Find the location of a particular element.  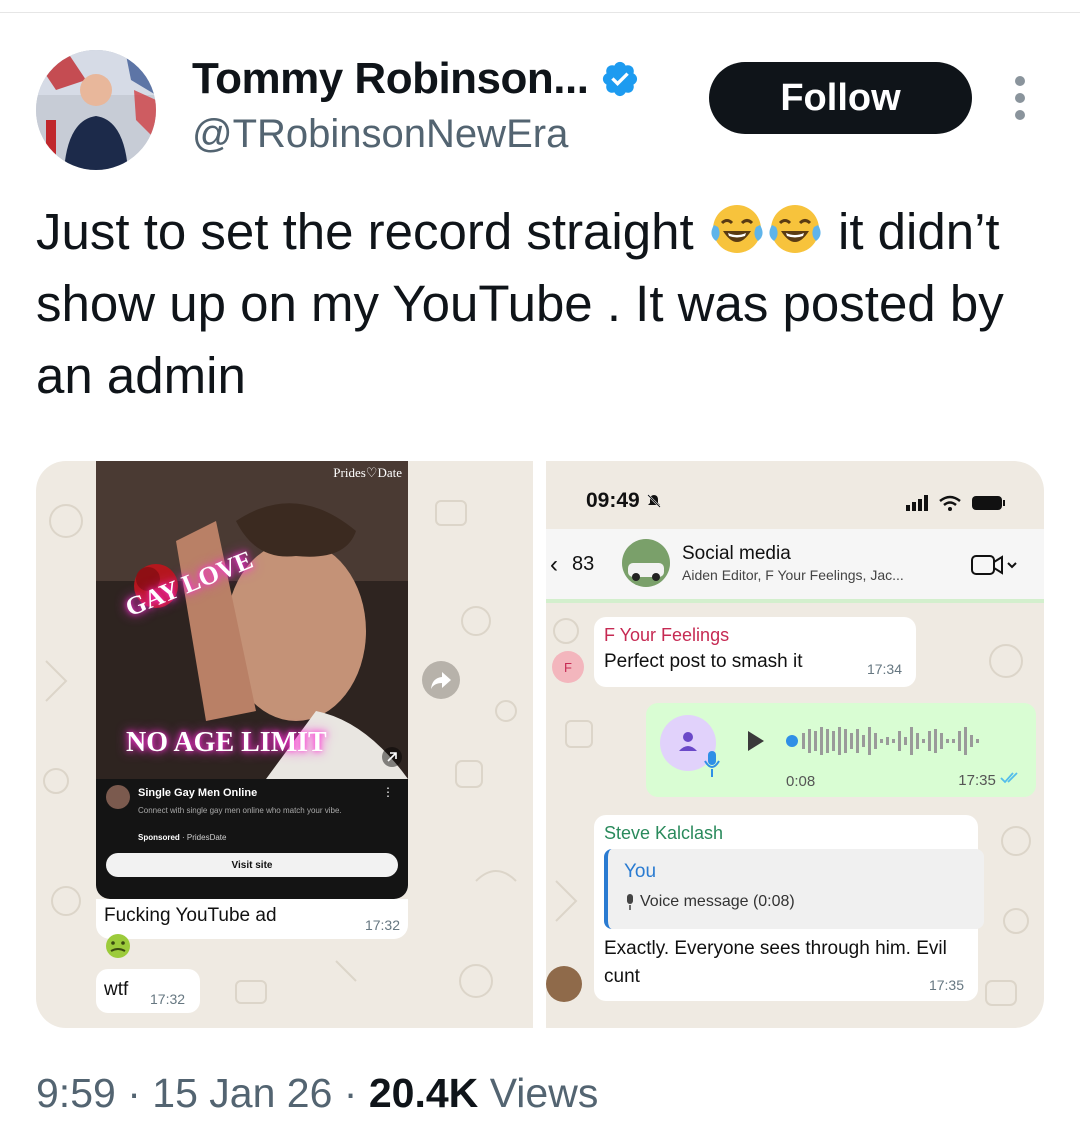

ad-title: Single Gay Men Online is located at coordinates (198, 793).